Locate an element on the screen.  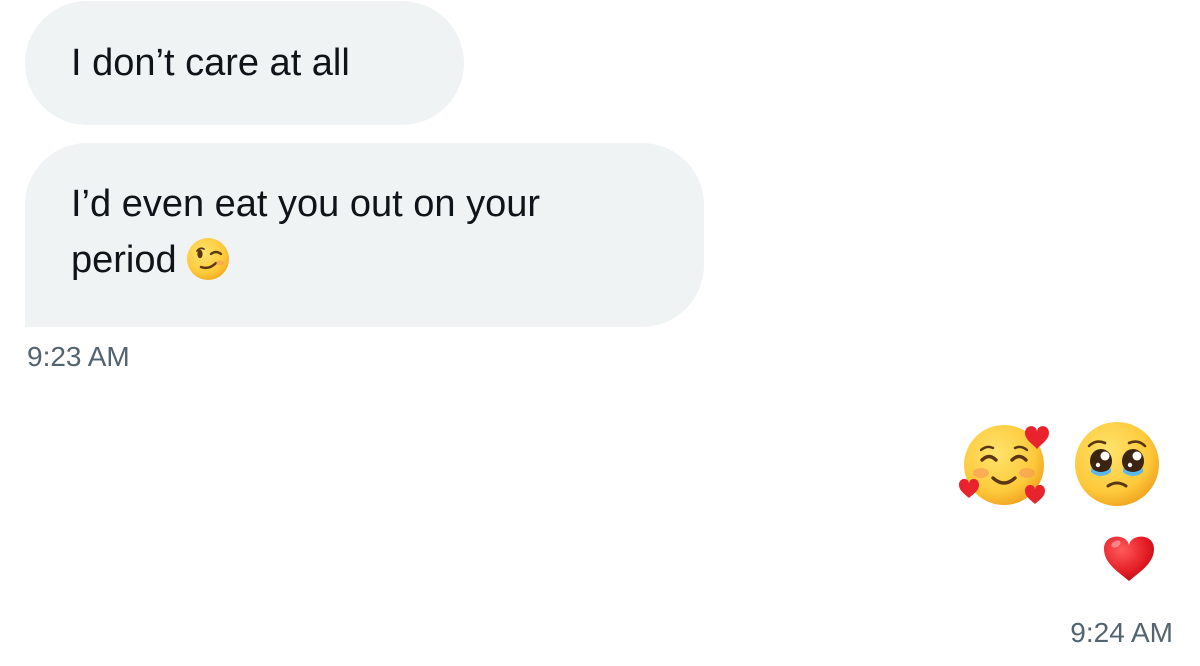
received-message-bubble: I don’t care at all is located at coordinates (244, 63).